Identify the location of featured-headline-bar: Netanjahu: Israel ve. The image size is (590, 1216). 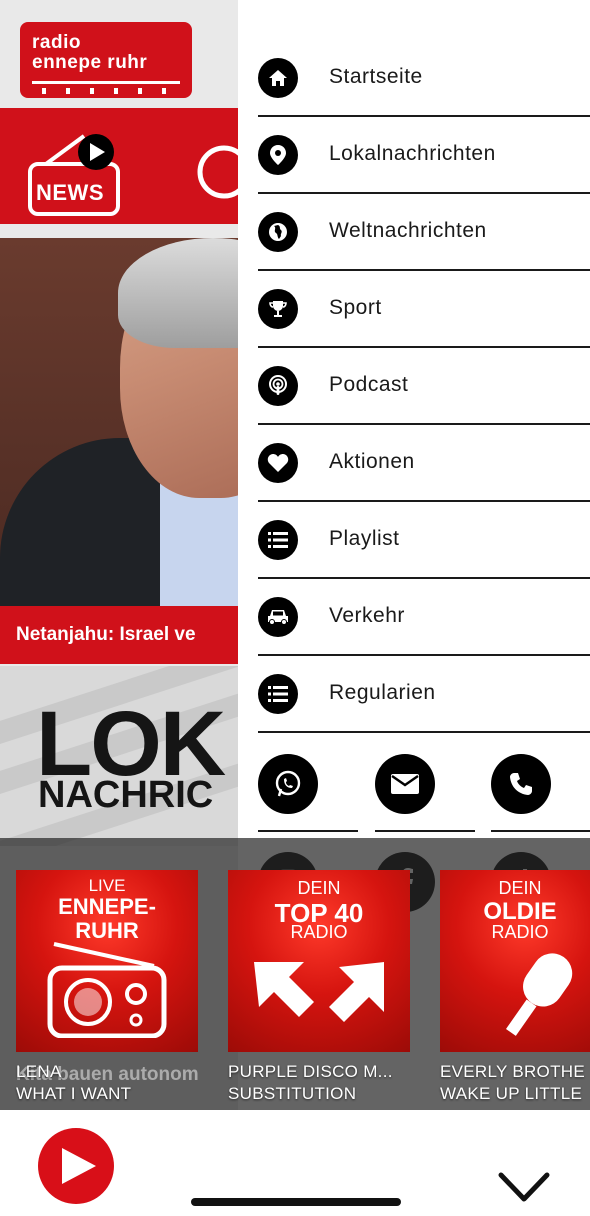
(119, 635).